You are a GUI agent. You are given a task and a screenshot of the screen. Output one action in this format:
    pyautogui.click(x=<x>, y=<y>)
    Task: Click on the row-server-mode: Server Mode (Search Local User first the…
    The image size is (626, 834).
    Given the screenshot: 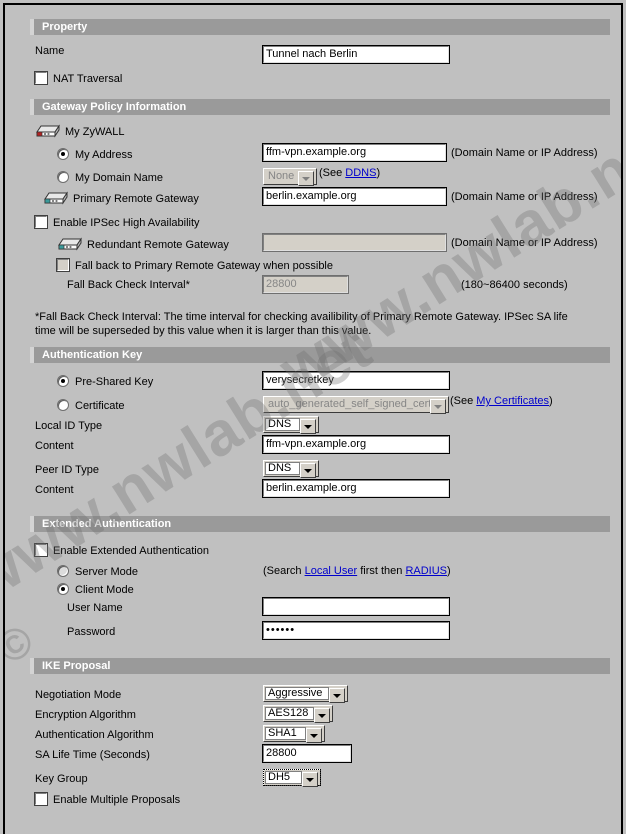 What is the action you would take?
    pyautogui.click(x=322, y=570)
    